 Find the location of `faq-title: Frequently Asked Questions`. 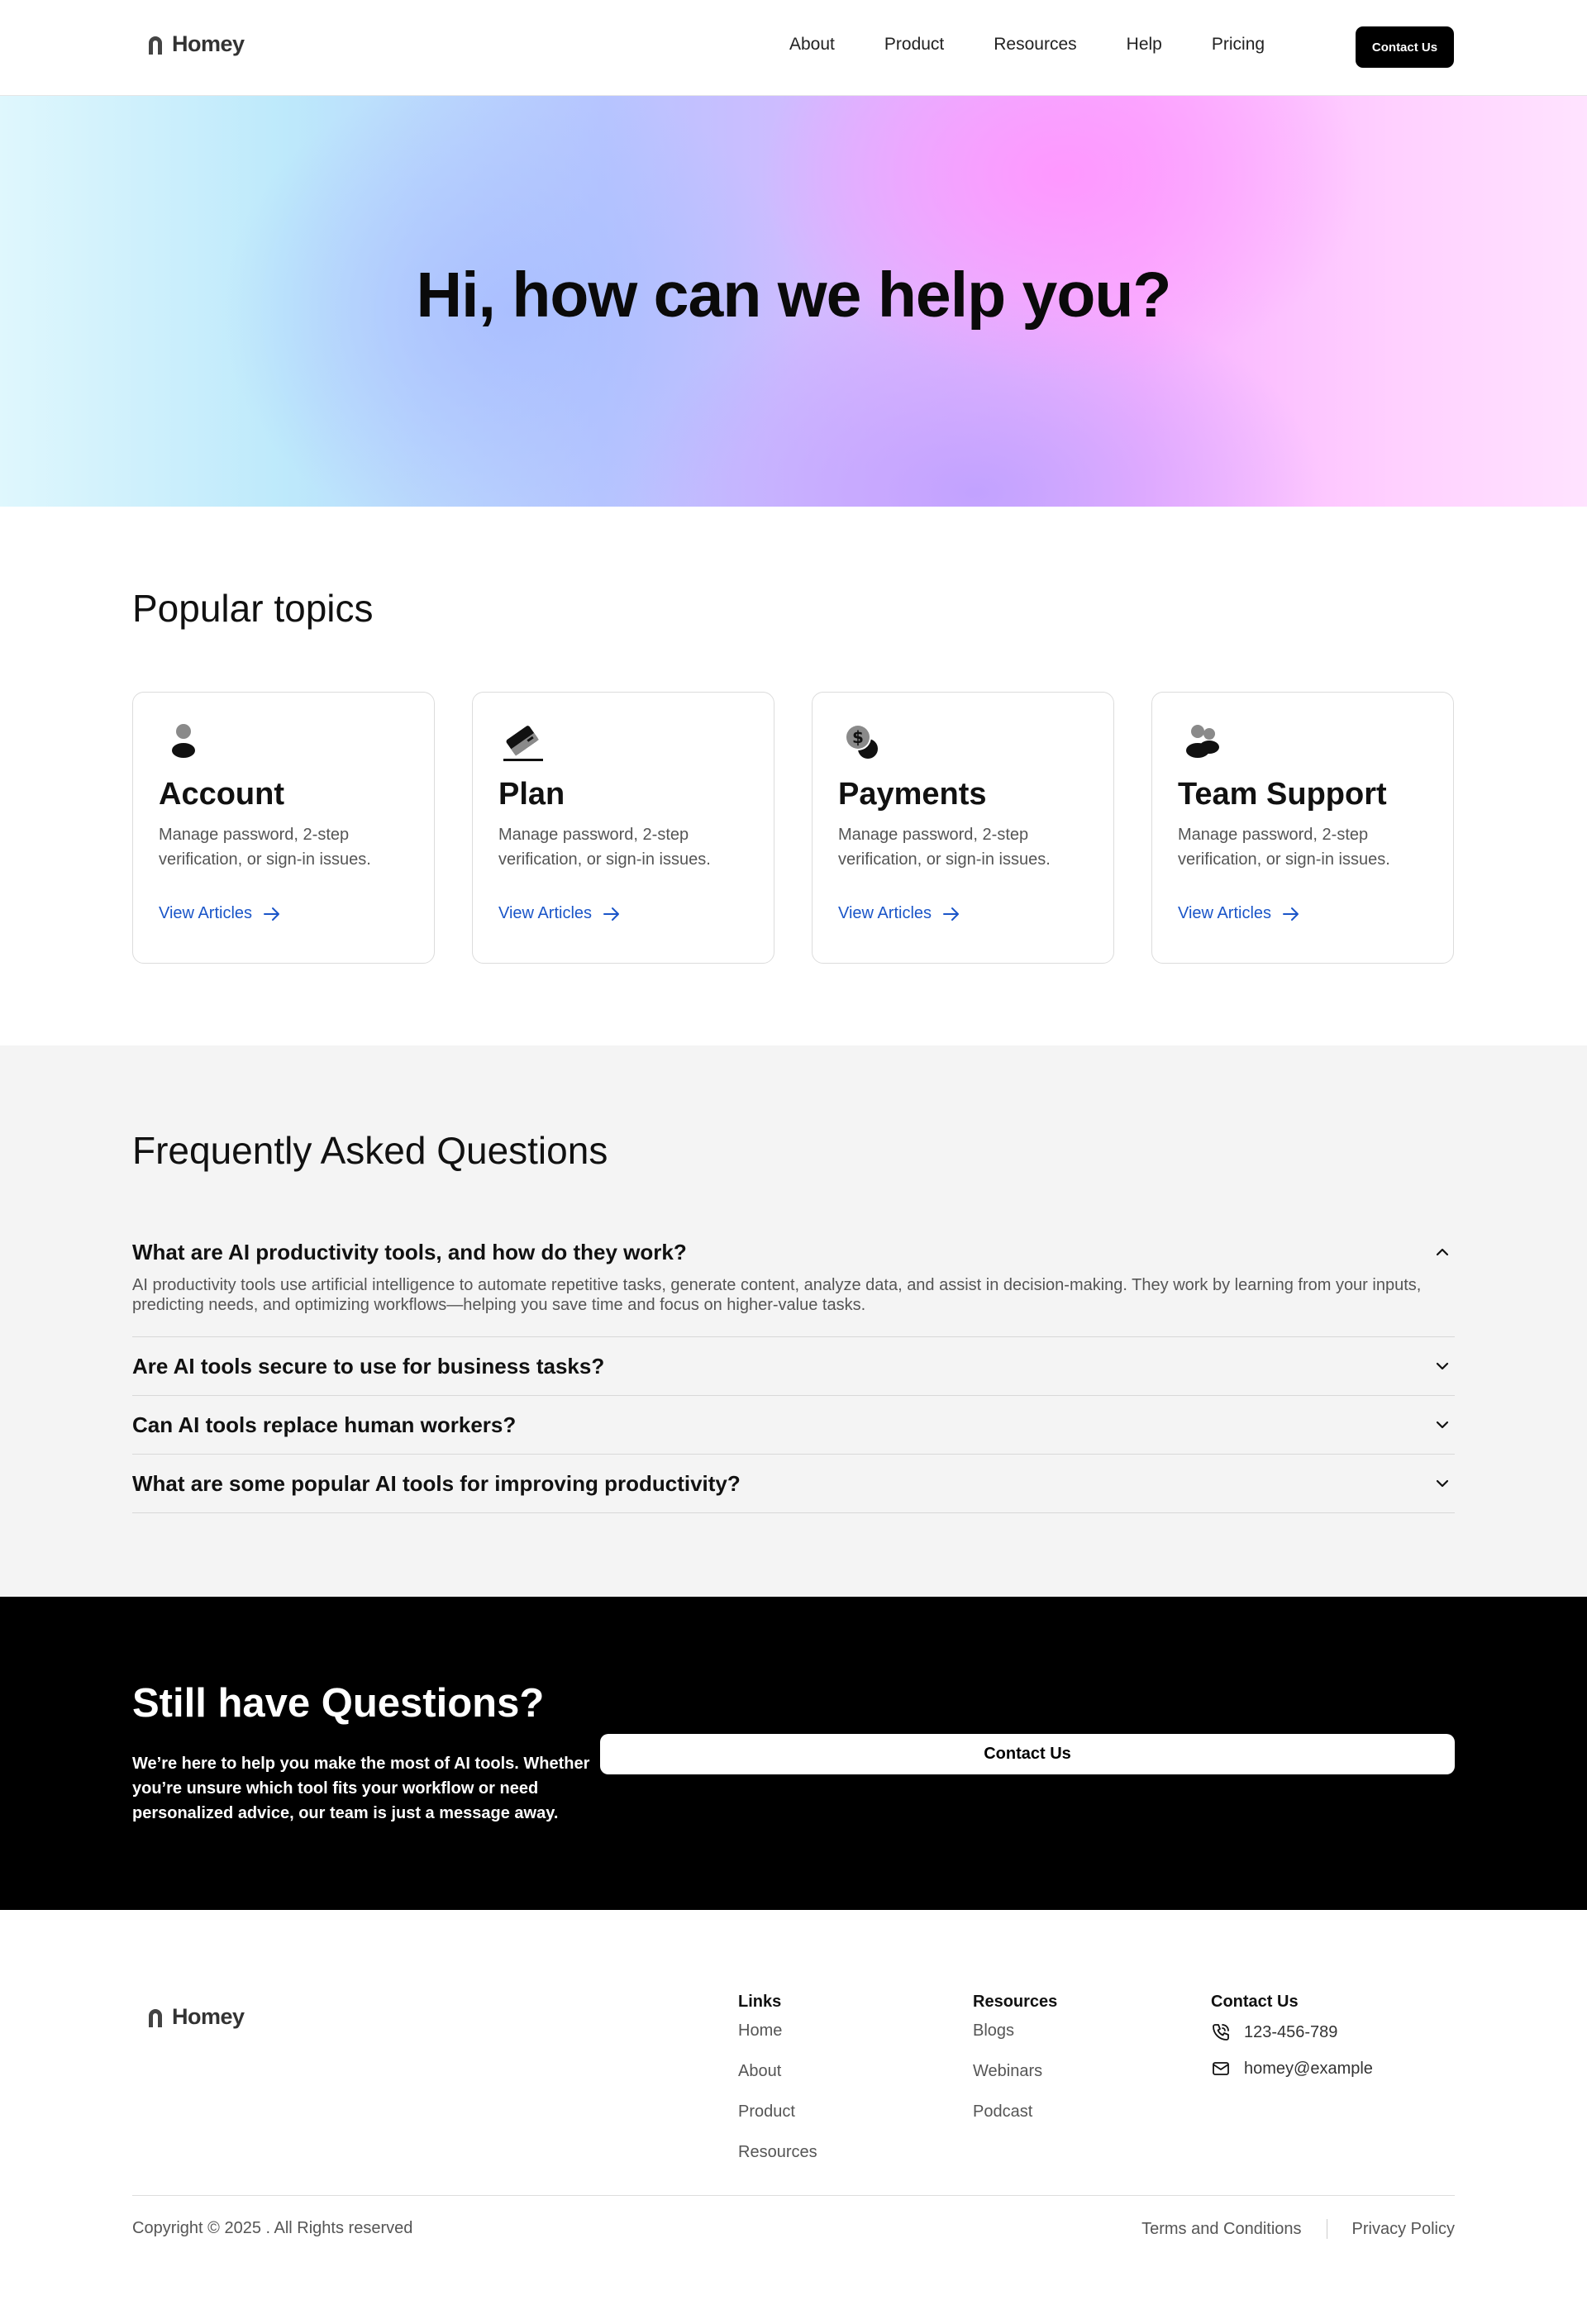

faq-title: Frequently Asked Questions is located at coordinates (370, 1150).